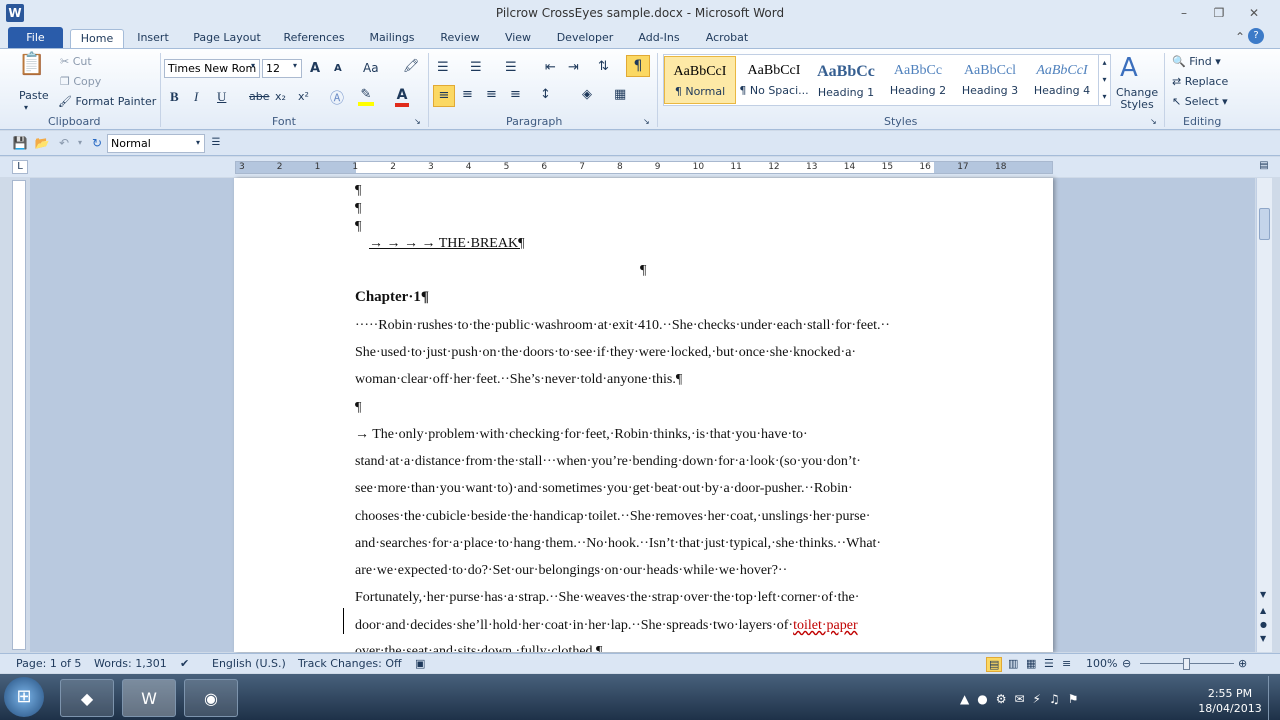  What do you see at coordinates (1137, 99) in the screenshot?
I see `change-styles-button: Change Styles` at bounding box center [1137, 99].